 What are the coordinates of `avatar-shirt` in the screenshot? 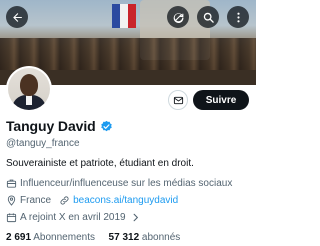 It's located at (29, 100).